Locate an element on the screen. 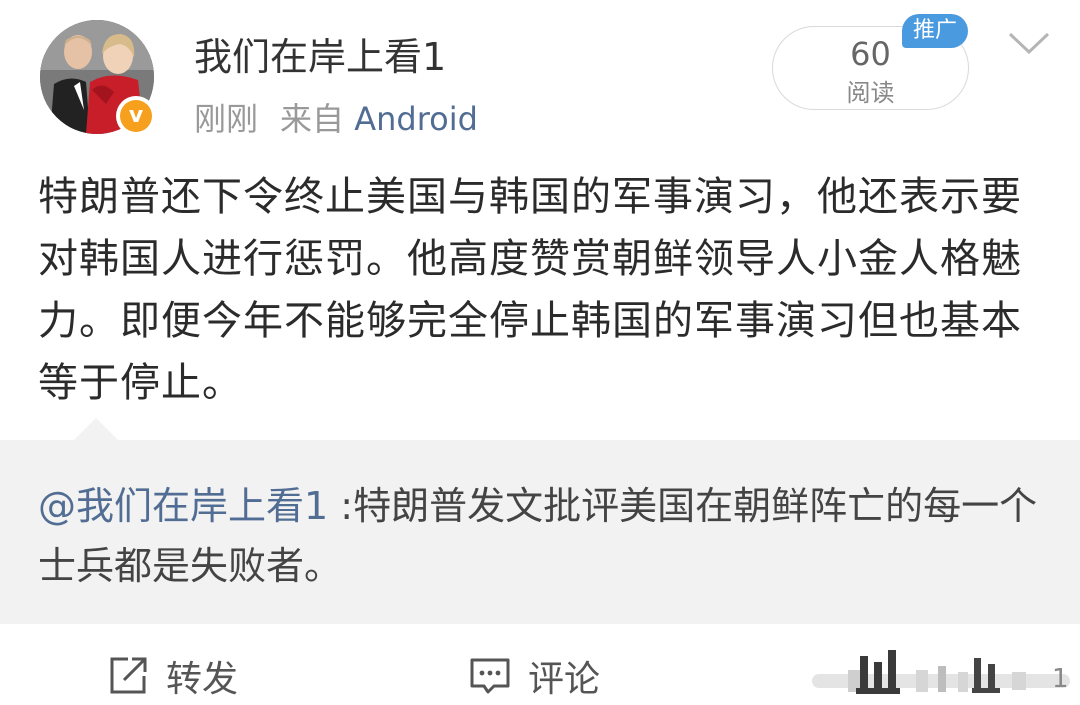  post-time: 刚刚 is located at coordinates (226, 119).